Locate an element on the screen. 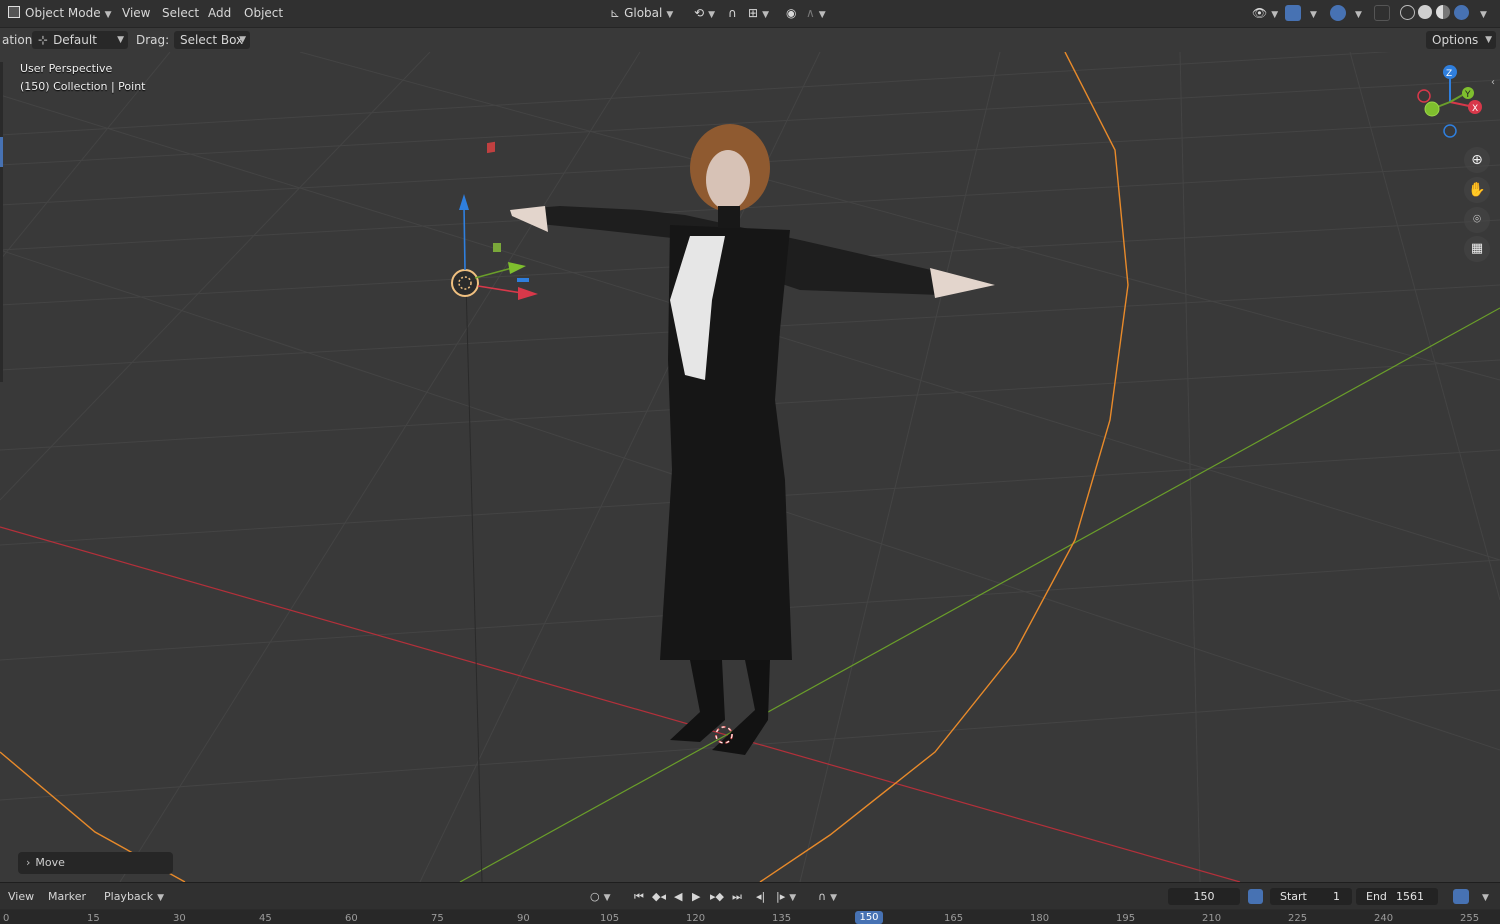  drag-label: Drag: is located at coordinates (153, 40).